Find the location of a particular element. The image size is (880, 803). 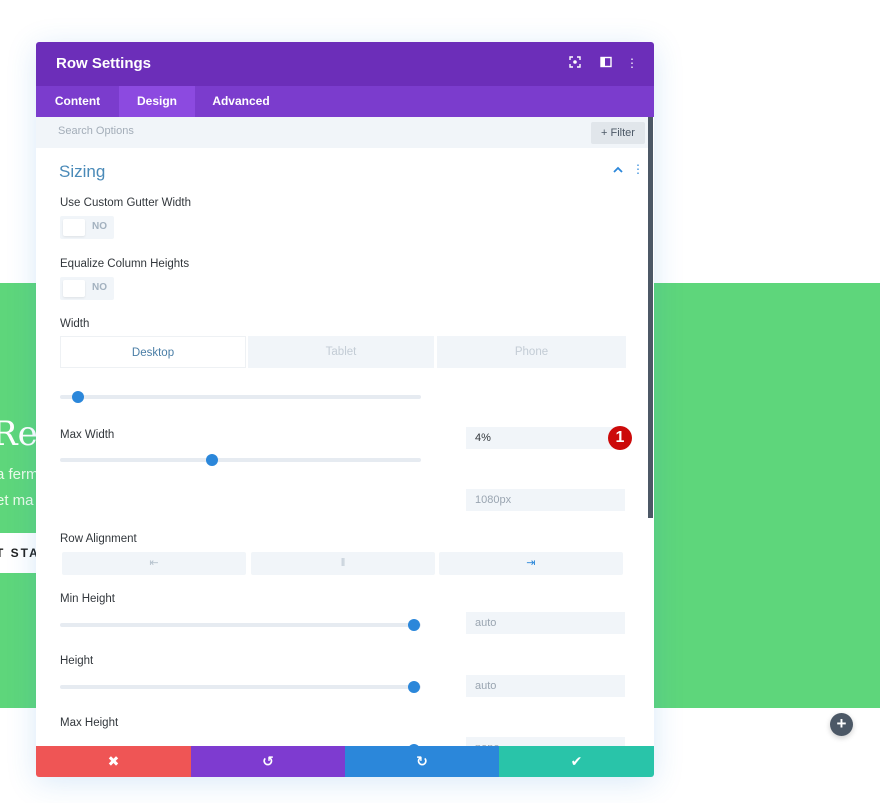

tab-design: Design is located at coordinates (157, 101).